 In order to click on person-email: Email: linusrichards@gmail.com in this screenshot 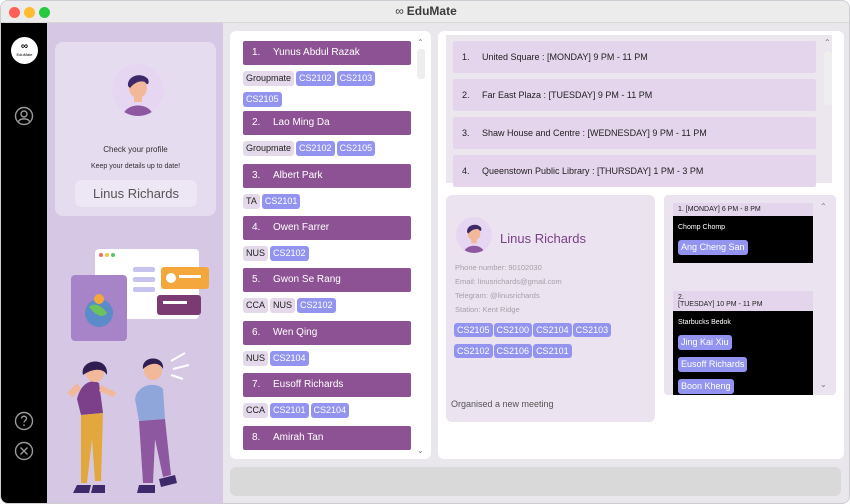, I will do `click(508, 281)`.